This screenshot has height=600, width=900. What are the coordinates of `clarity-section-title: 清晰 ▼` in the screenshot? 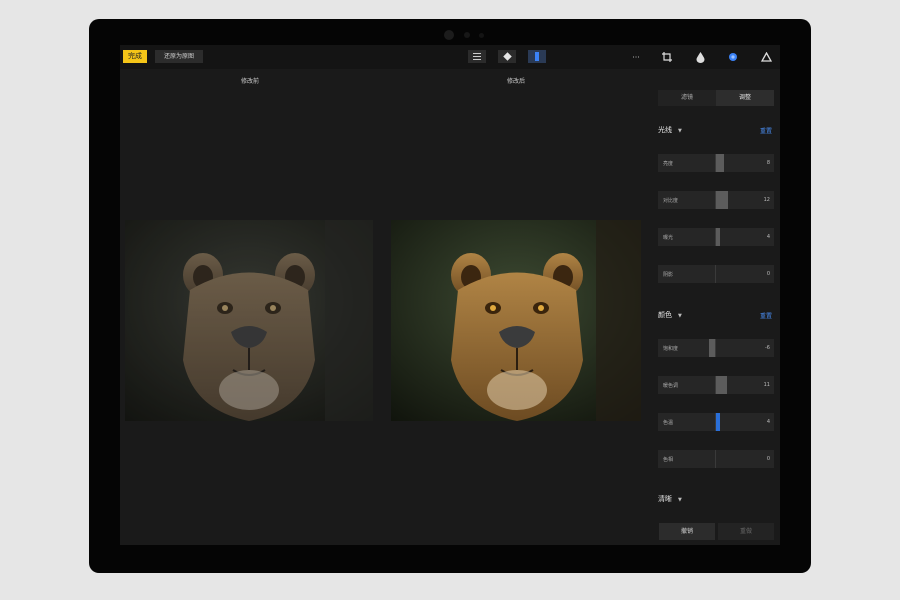 It's located at (670, 499).